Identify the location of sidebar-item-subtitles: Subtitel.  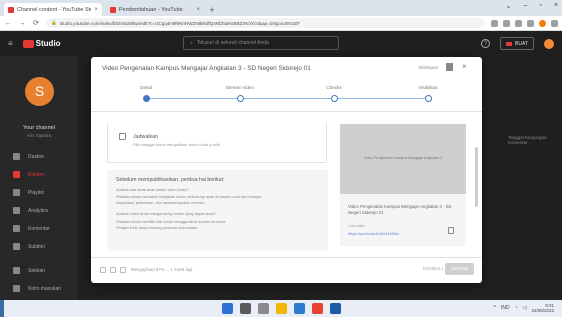
(39, 246).